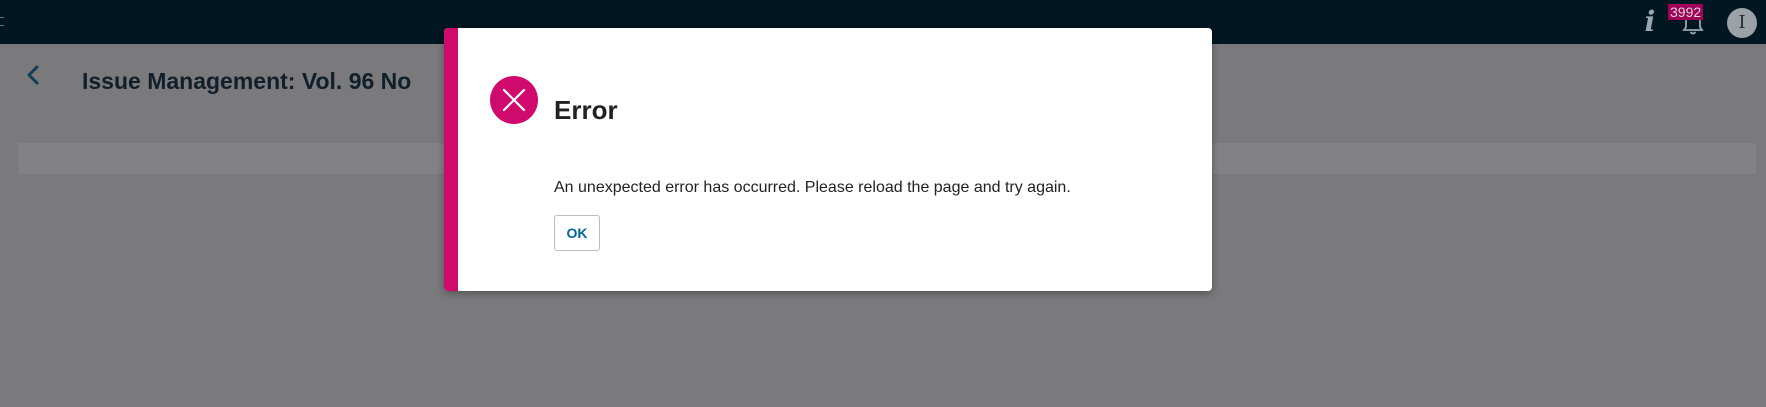 The width and height of the screenshot is (1766, 407). Describe the element at coordinates (451, 159) in the screenshot. I see `dialog-accent-bar` at that location.